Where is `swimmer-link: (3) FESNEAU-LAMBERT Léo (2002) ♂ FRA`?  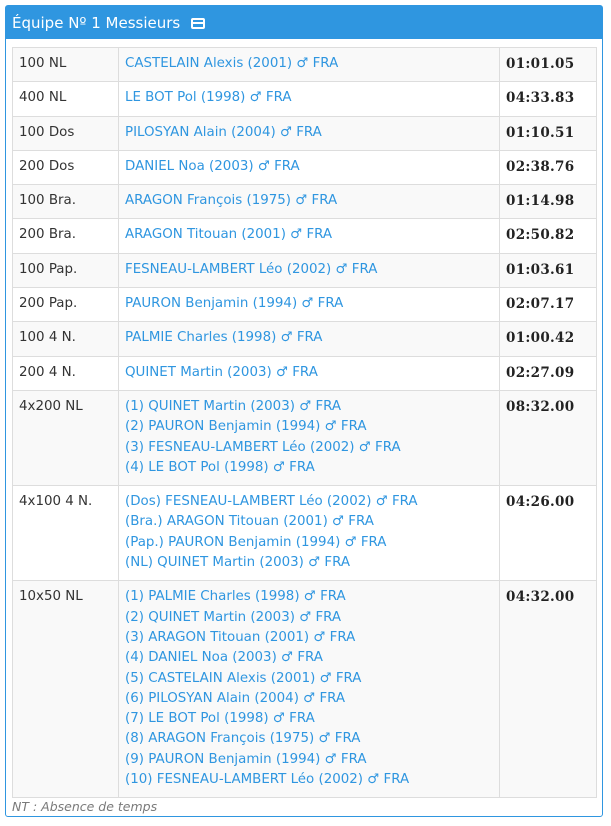 swimmer-link: (3) FESNEAU-LAMBERT Léo (2002) ♂ FRA is located at coordinates (309, 448).